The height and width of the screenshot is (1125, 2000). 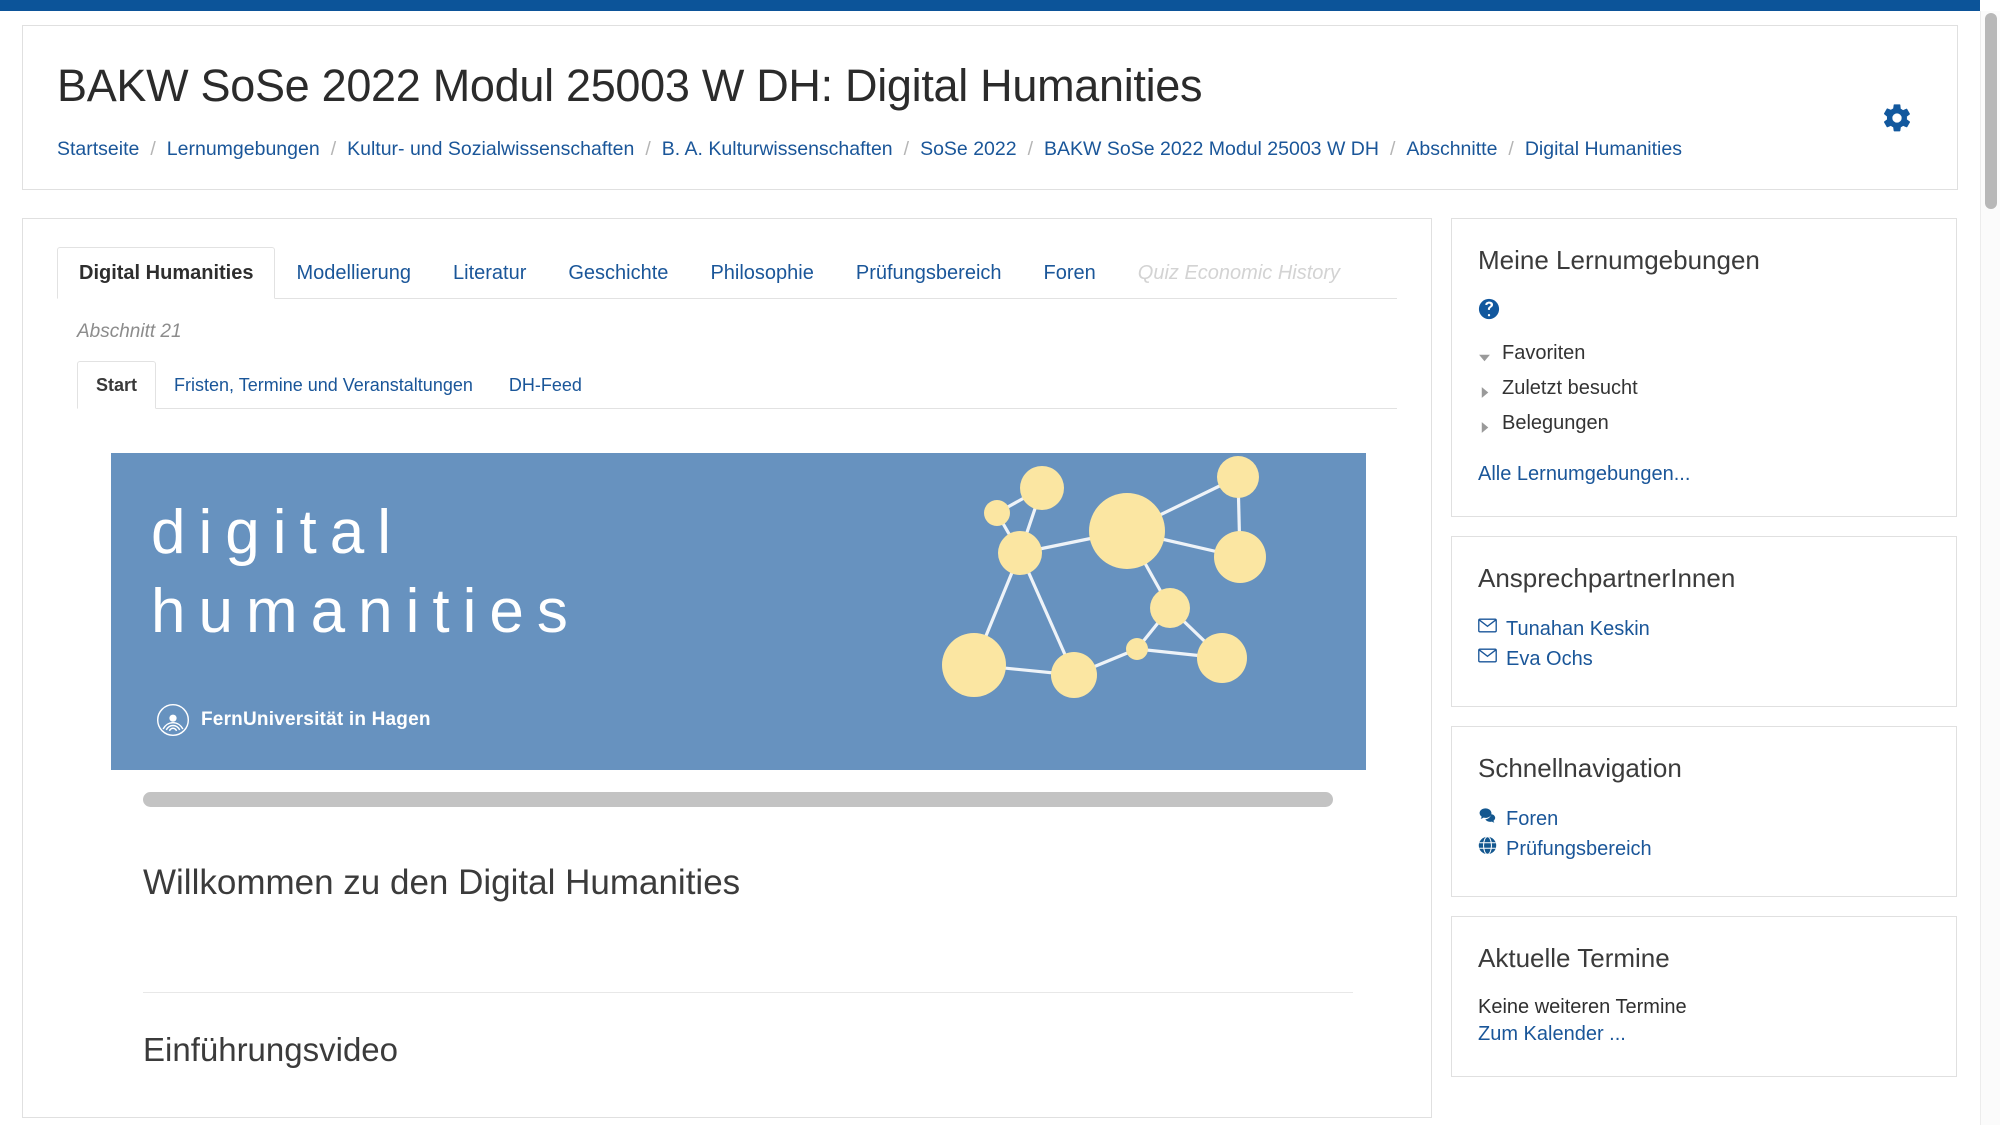 What do you see at coordinates (1580, 767) in the screenshot?
I see `panel-title: Schnellnavigation` at bounding box center [1580, 767].